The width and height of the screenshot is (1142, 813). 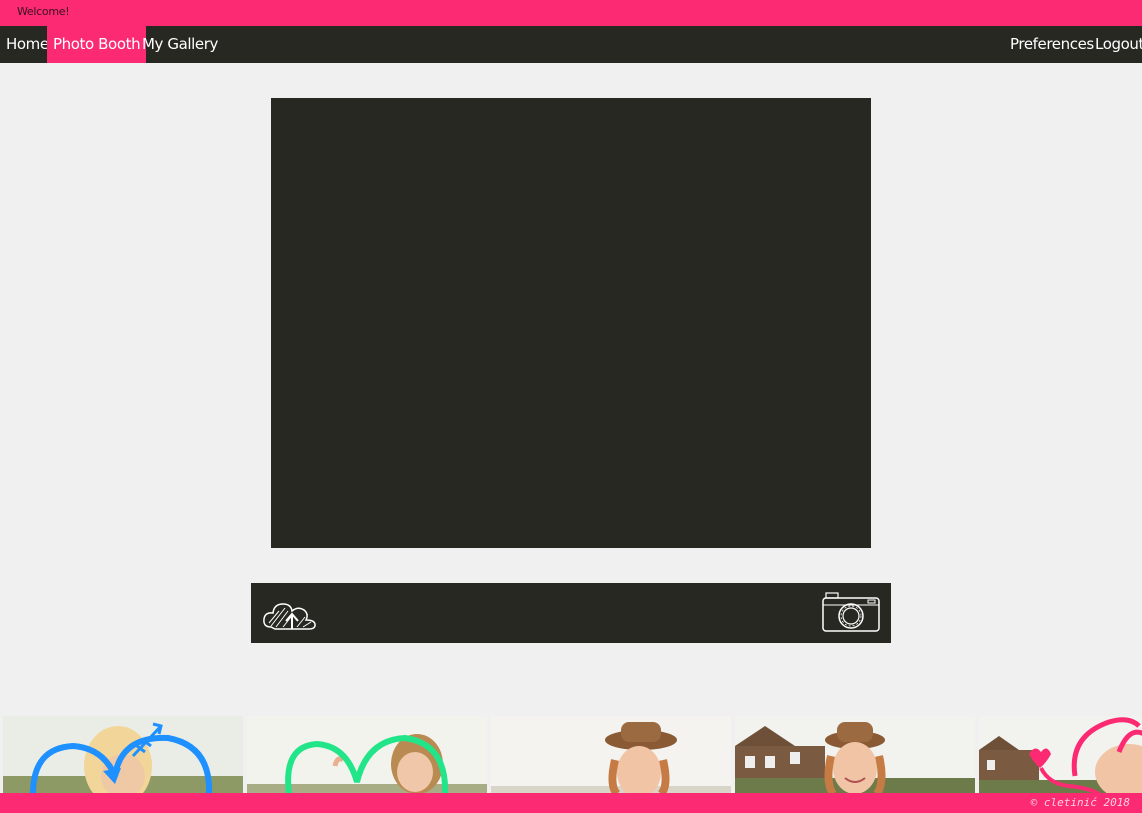 I want to click on filter-thumb-none, so click(x=855, y=755).